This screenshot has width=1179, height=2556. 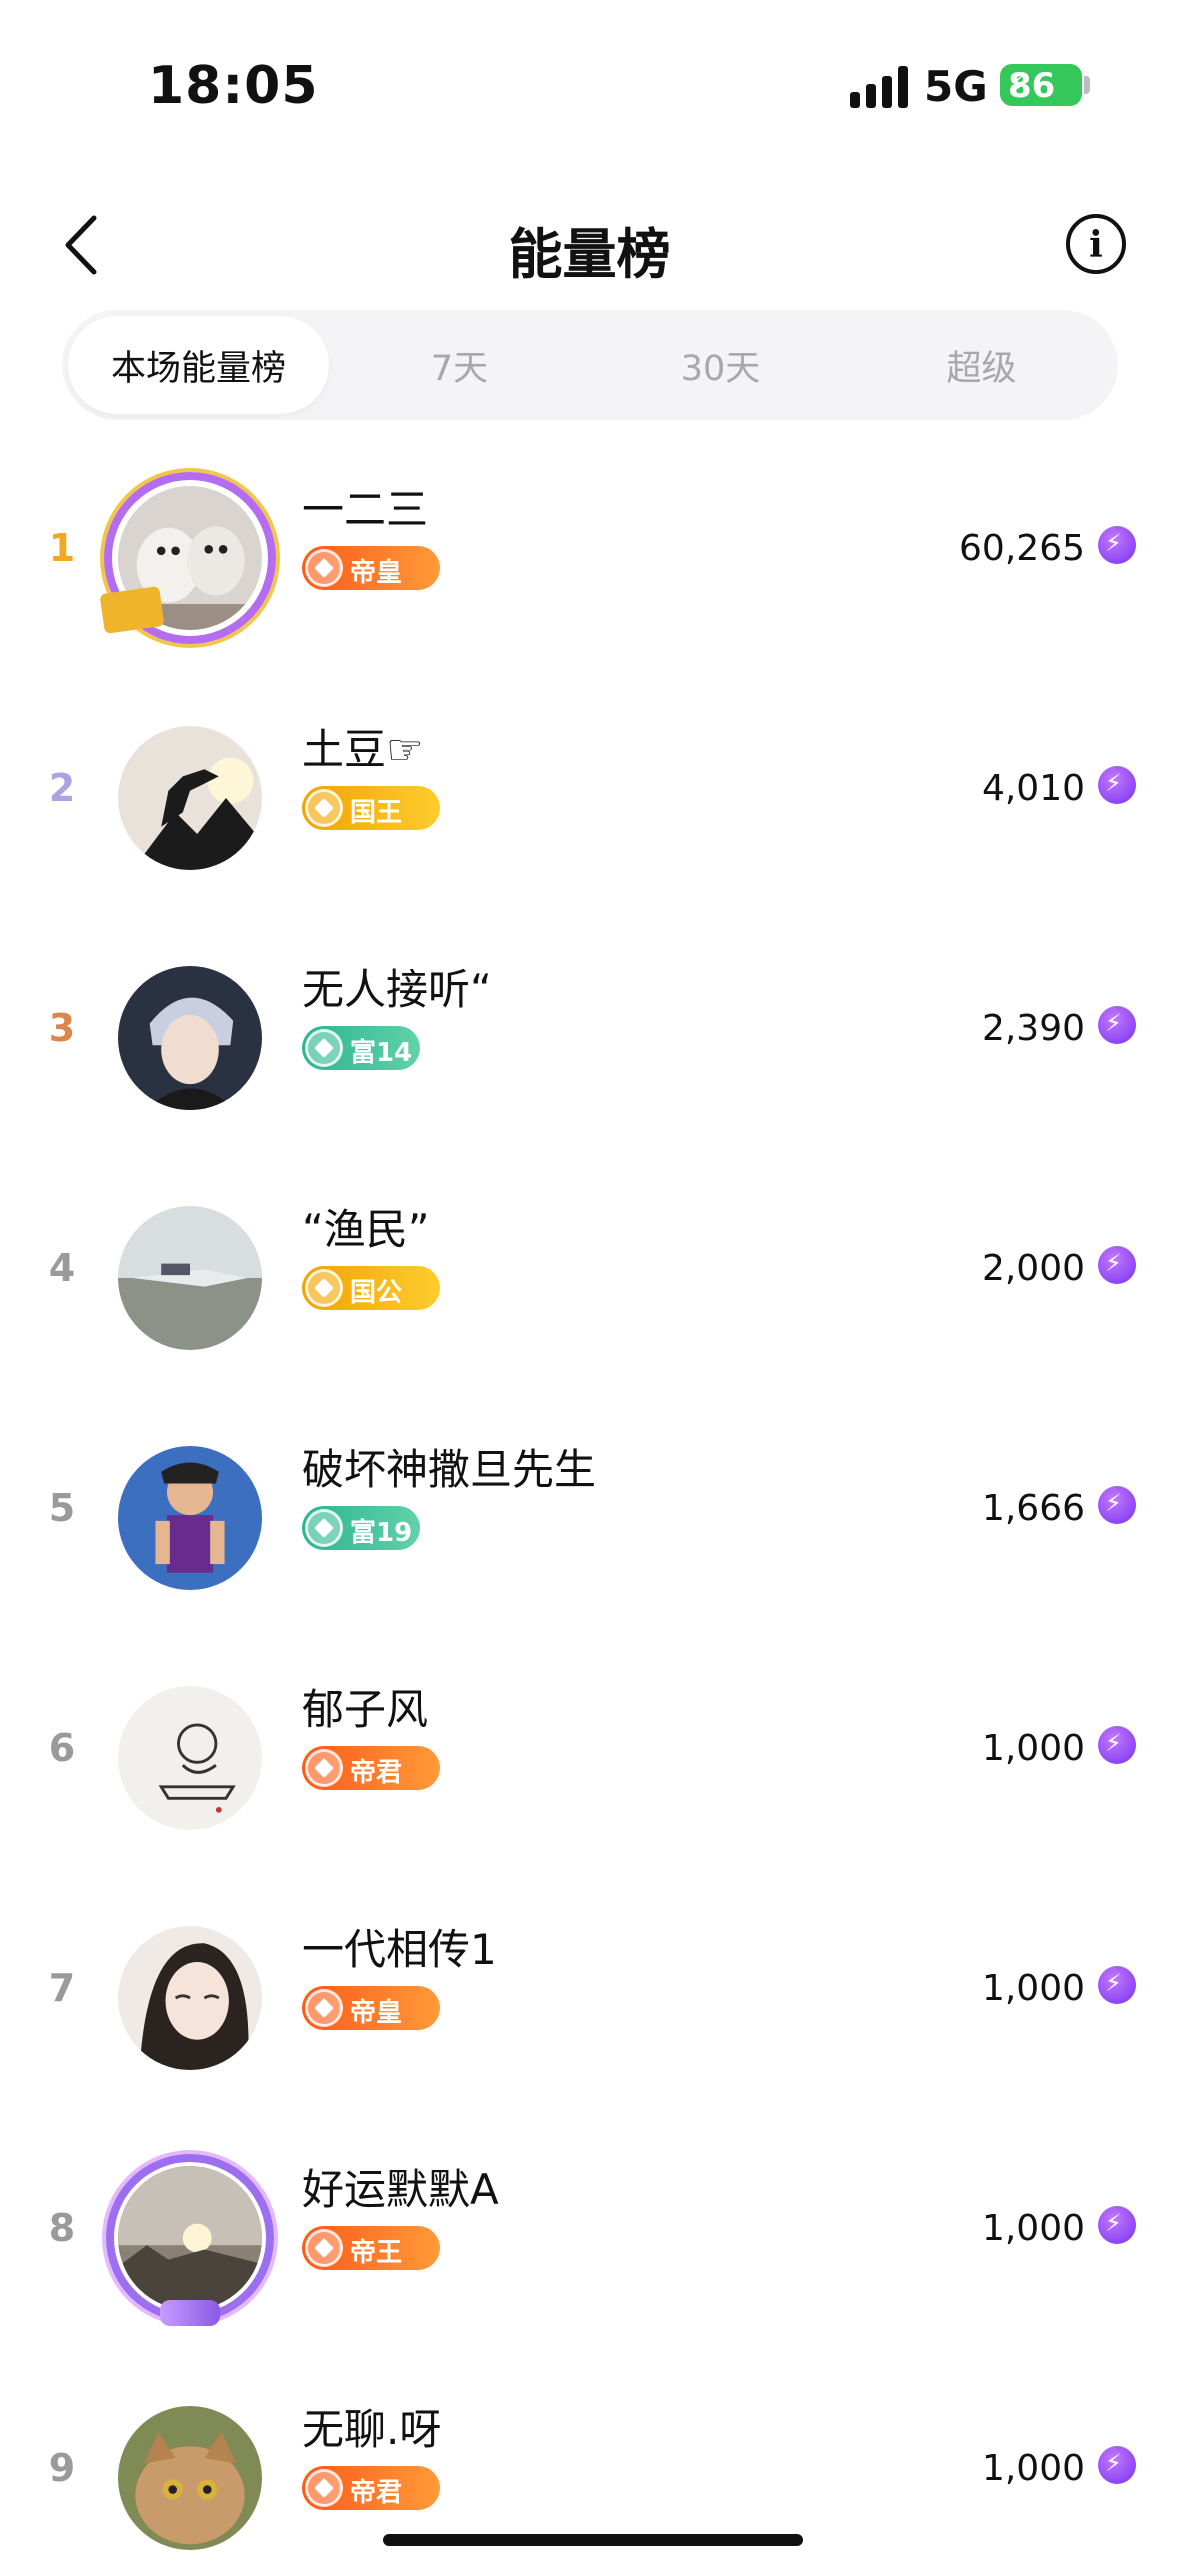 What do you see at coordinates (363, 749) in the screenshot?
I see `user-name: 土豆☞` at bounding box center [363, 749].